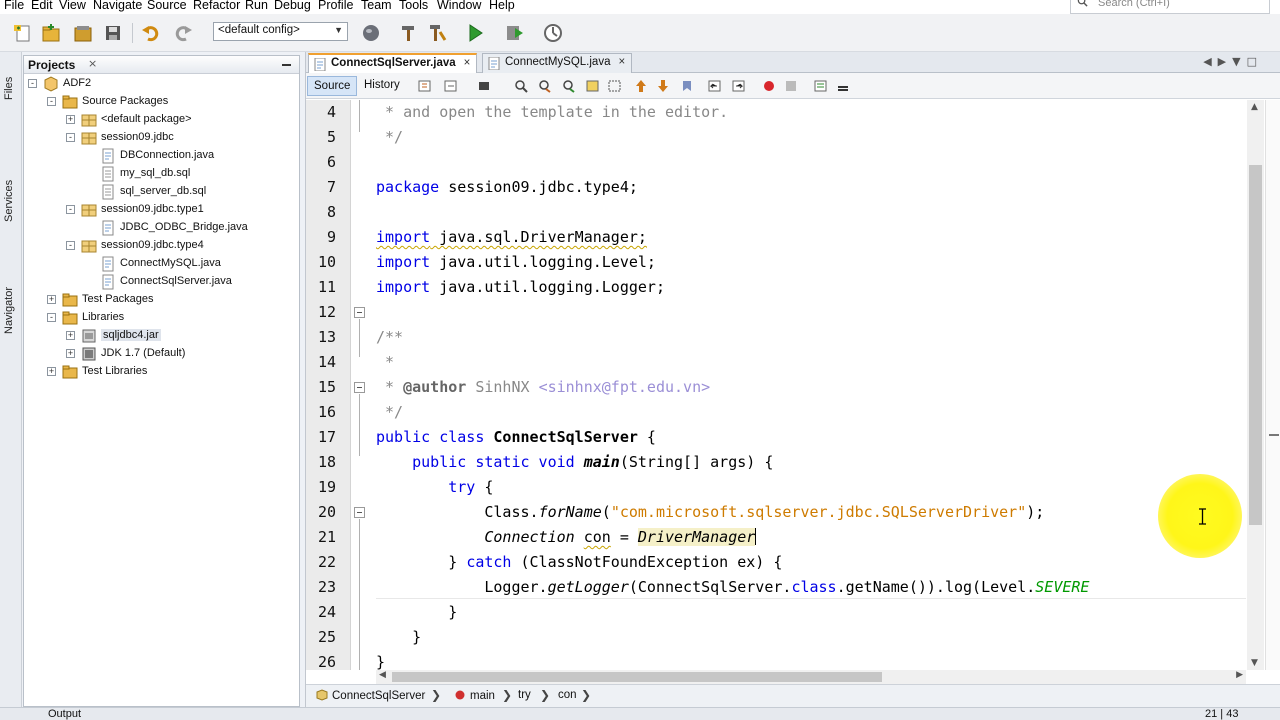 The width and height of the screenshot is (1280, 720). Describe the element at coordinates (393, 63) in the screenshot. I see `tab-connectsqlserver: ConnectSqlServer.java ×` at that location.